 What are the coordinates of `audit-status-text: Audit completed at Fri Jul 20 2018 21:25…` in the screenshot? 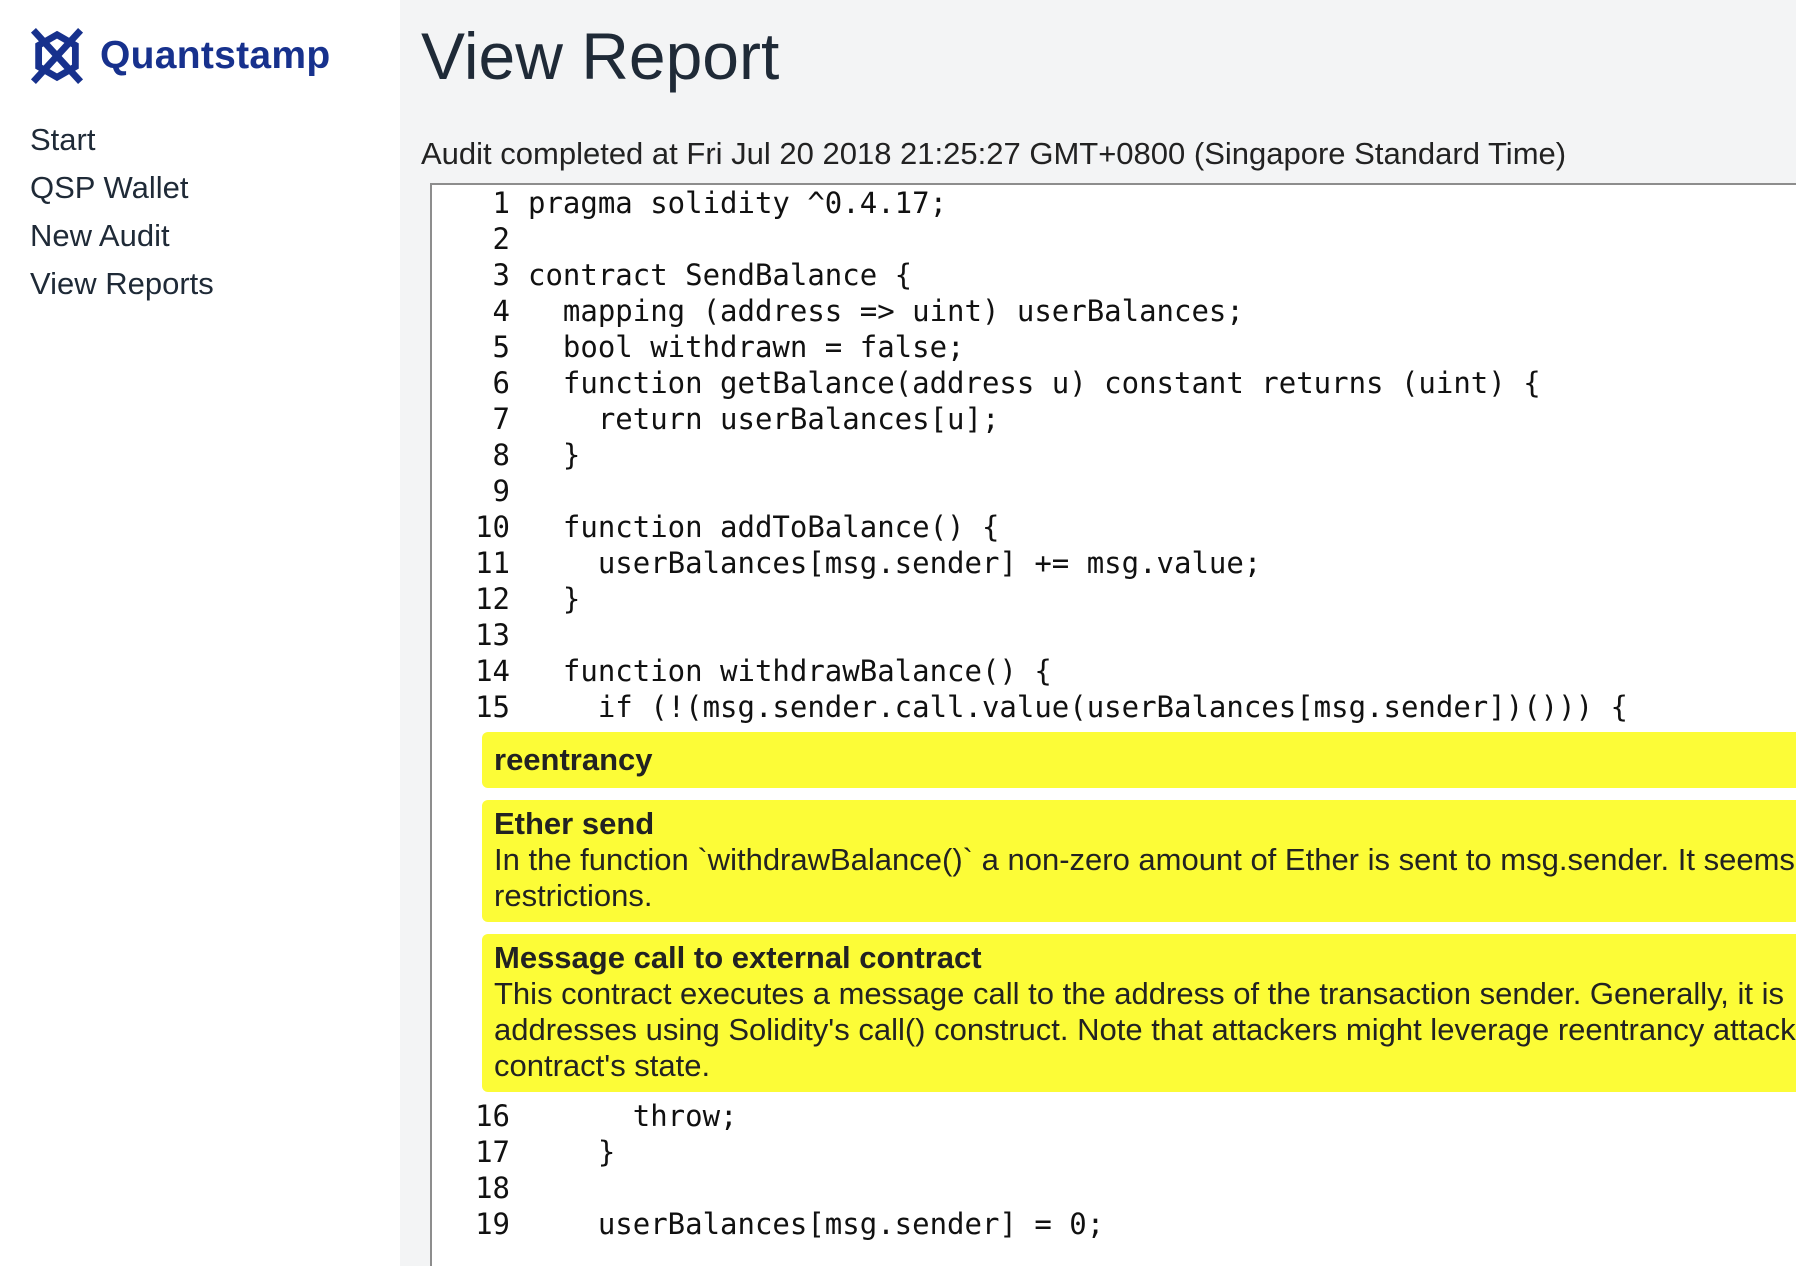 It's located at (994, 153).